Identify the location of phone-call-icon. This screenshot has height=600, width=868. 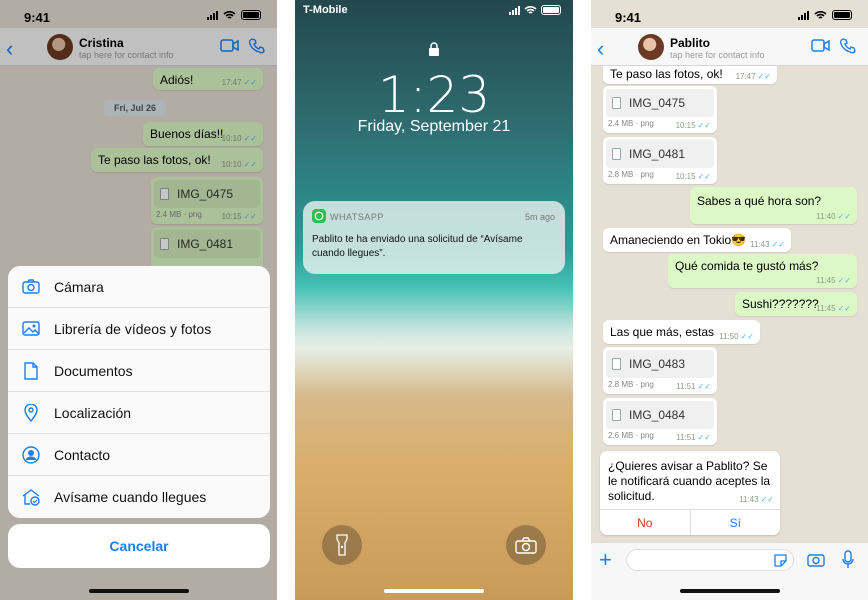
(848, 46).